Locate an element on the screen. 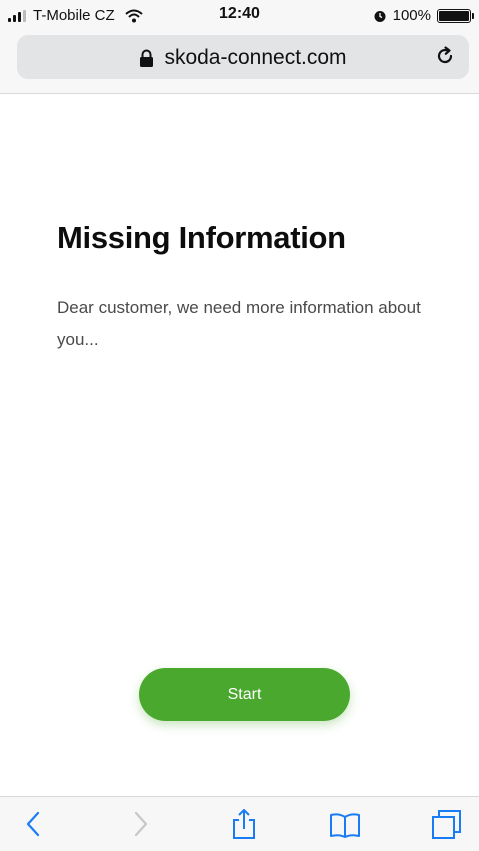 The image size is (479, 851). bookmarks-icon is located at coordinates (345, 825).